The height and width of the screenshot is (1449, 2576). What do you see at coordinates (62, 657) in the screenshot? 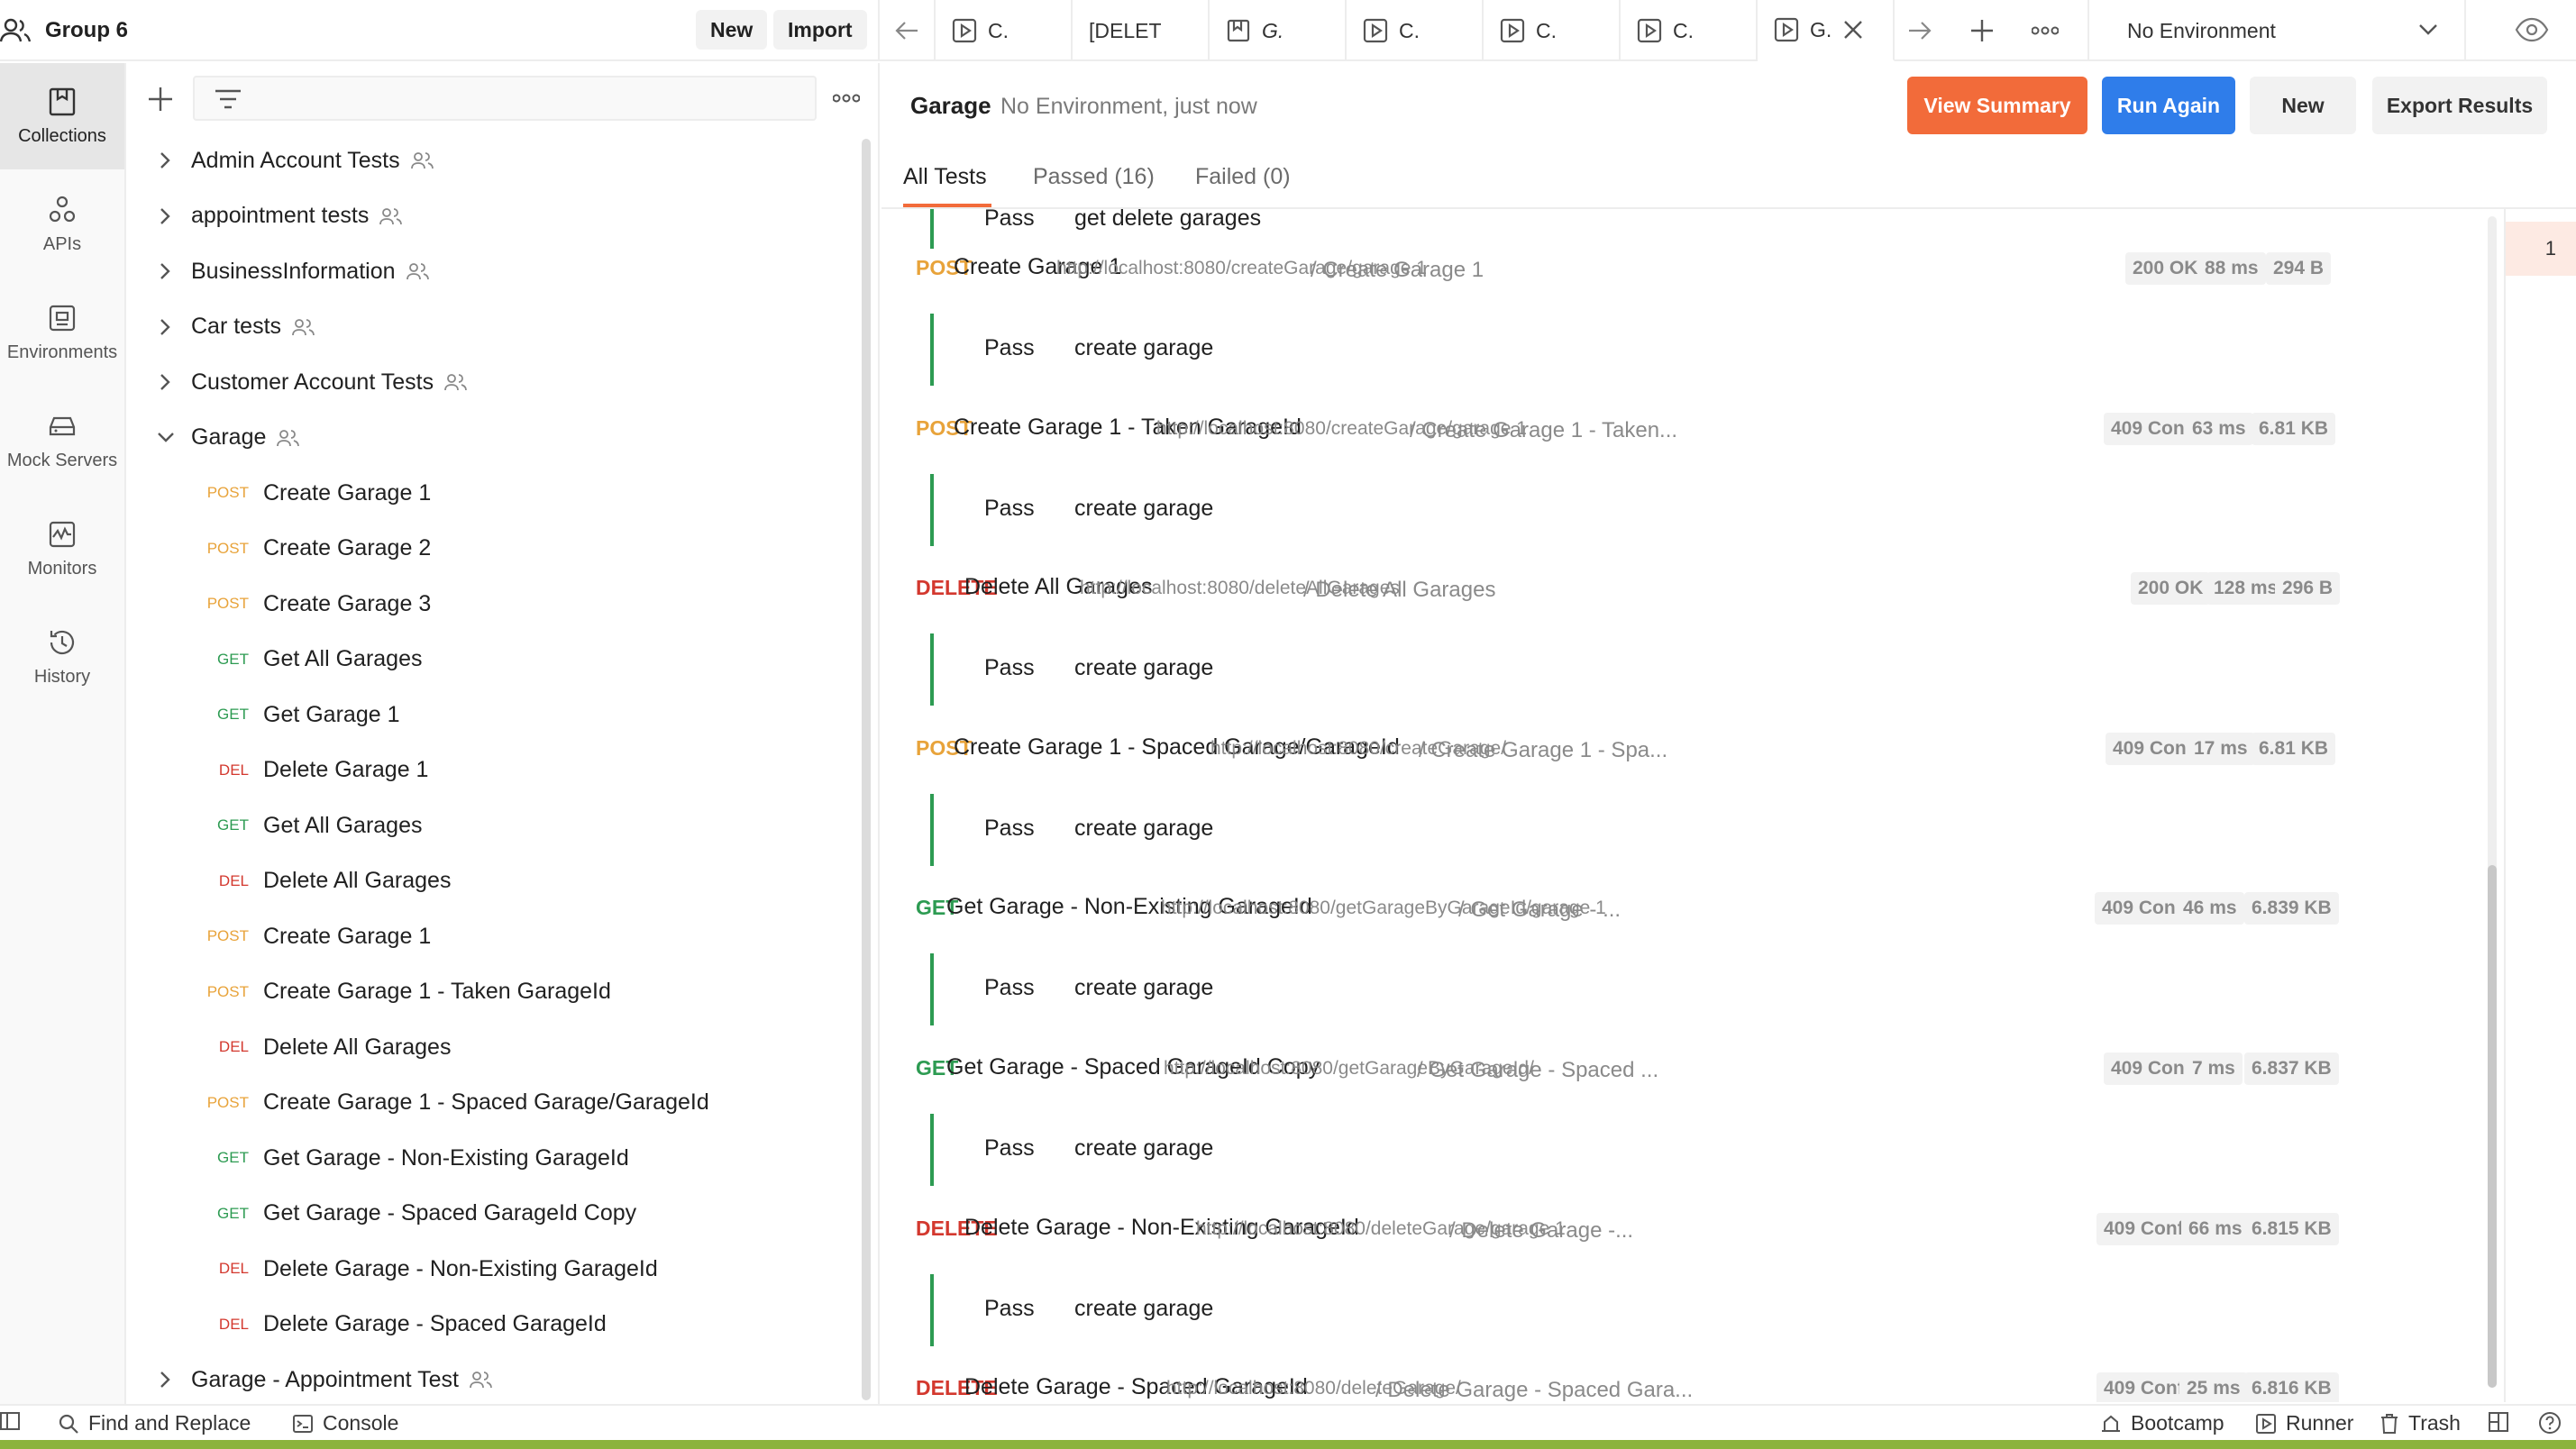
I see `rail-history: History` at bounding box center [62, 657].